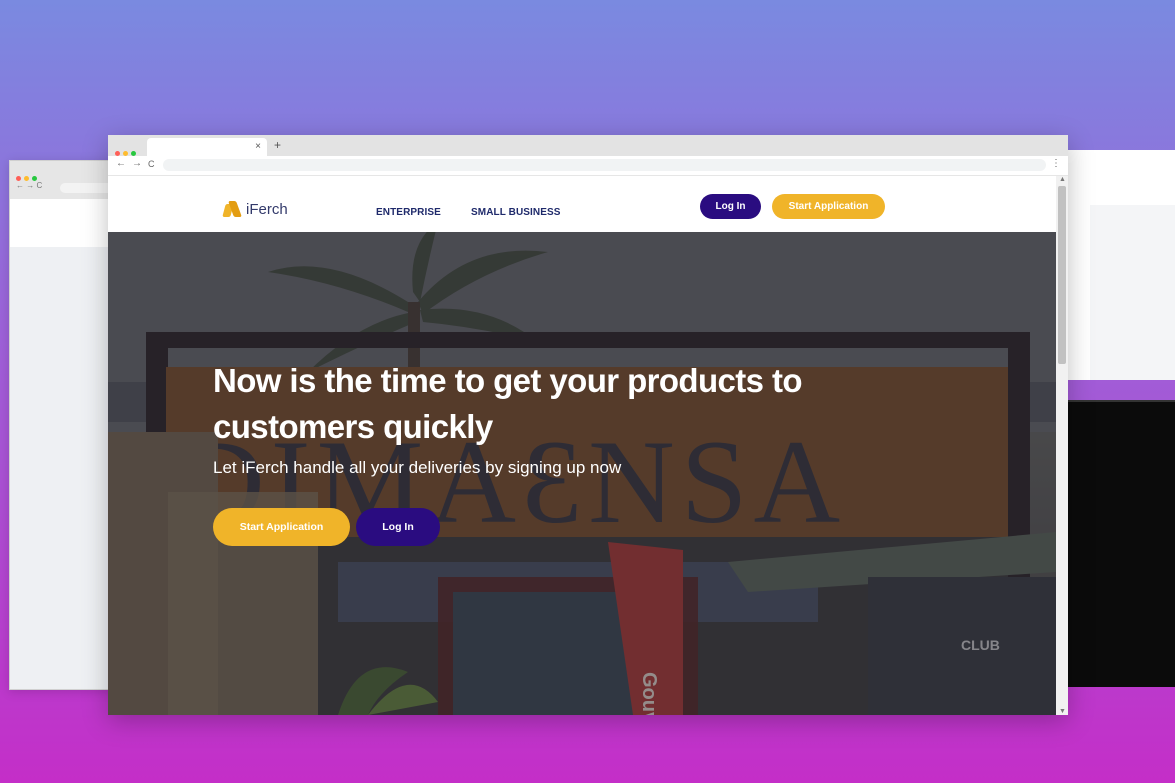 The width and height of the screenshot is (1175, 783). I want to click on header-login-button: Log In, so click(730, 206).